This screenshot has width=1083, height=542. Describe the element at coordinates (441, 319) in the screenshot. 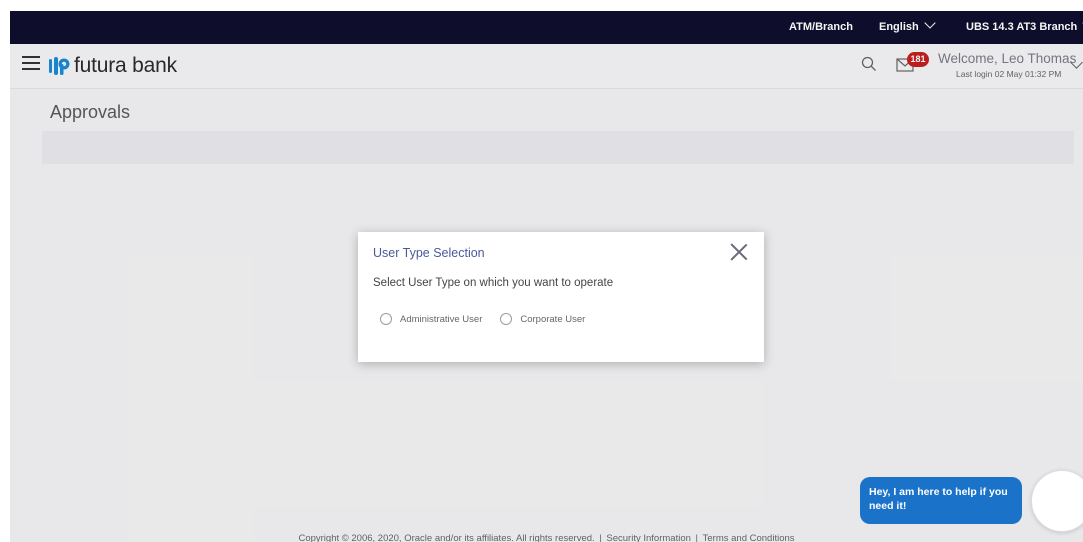

I see `radio-label: Administrative User` at that location.